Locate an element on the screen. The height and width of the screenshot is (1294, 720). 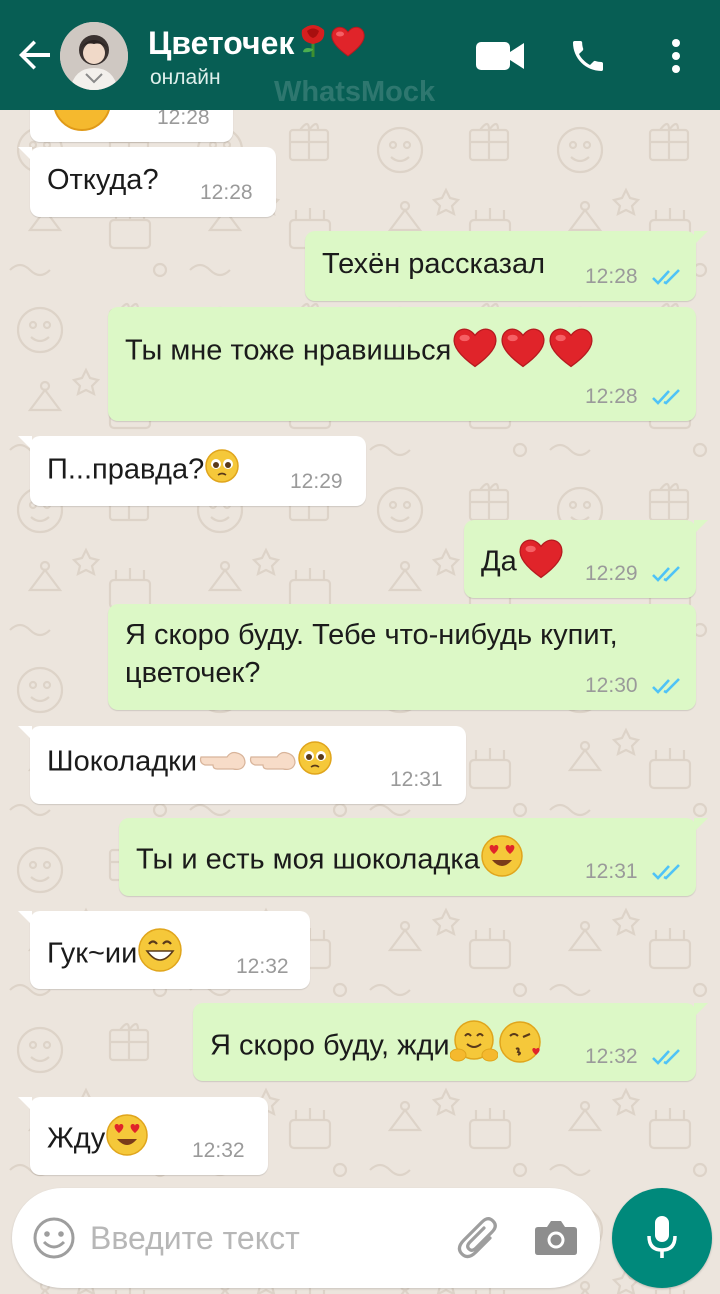
message-text-row: Жду is located at coordinates (98, 1140).